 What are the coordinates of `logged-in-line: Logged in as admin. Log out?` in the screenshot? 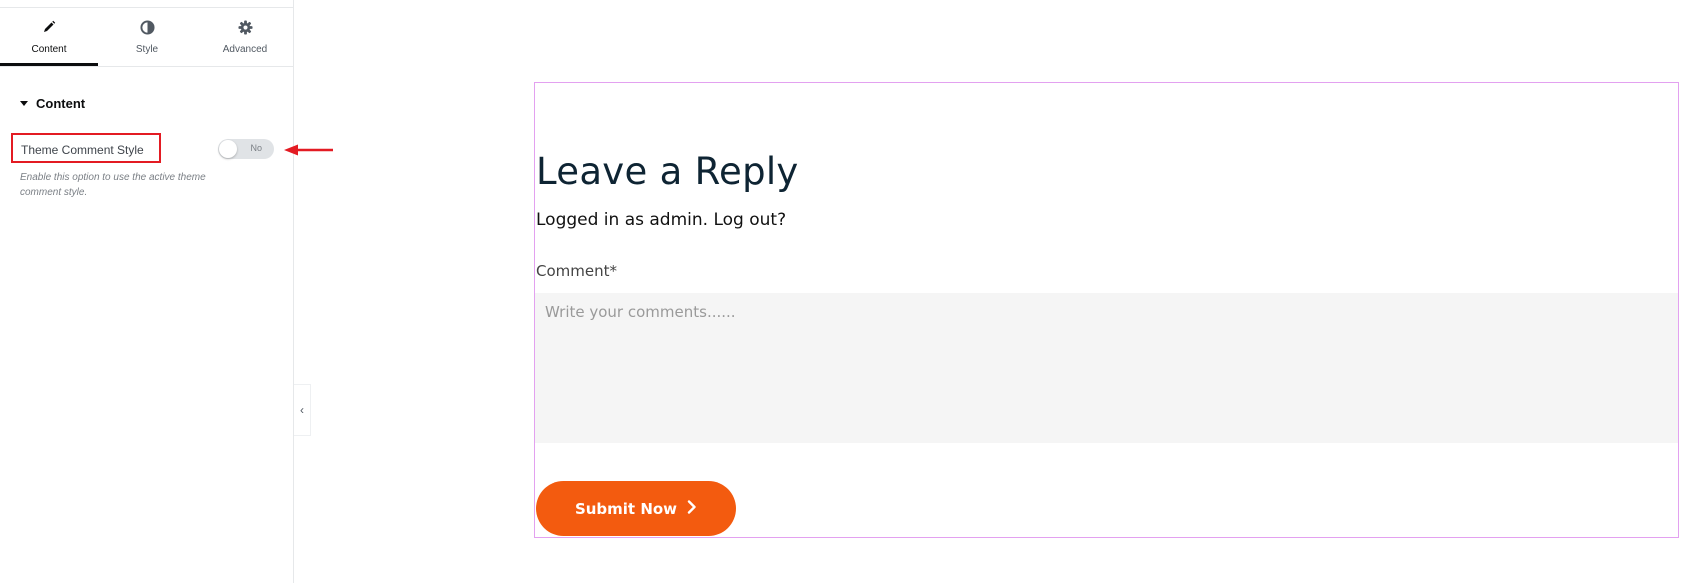 It's located at (661, 220).